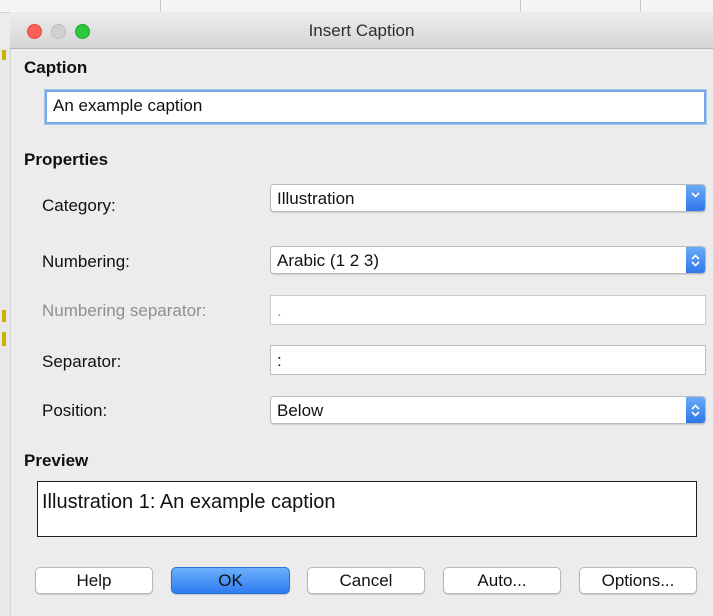  I want to click on numbering-separator-label: Numbering separator:, so click(124, 310).